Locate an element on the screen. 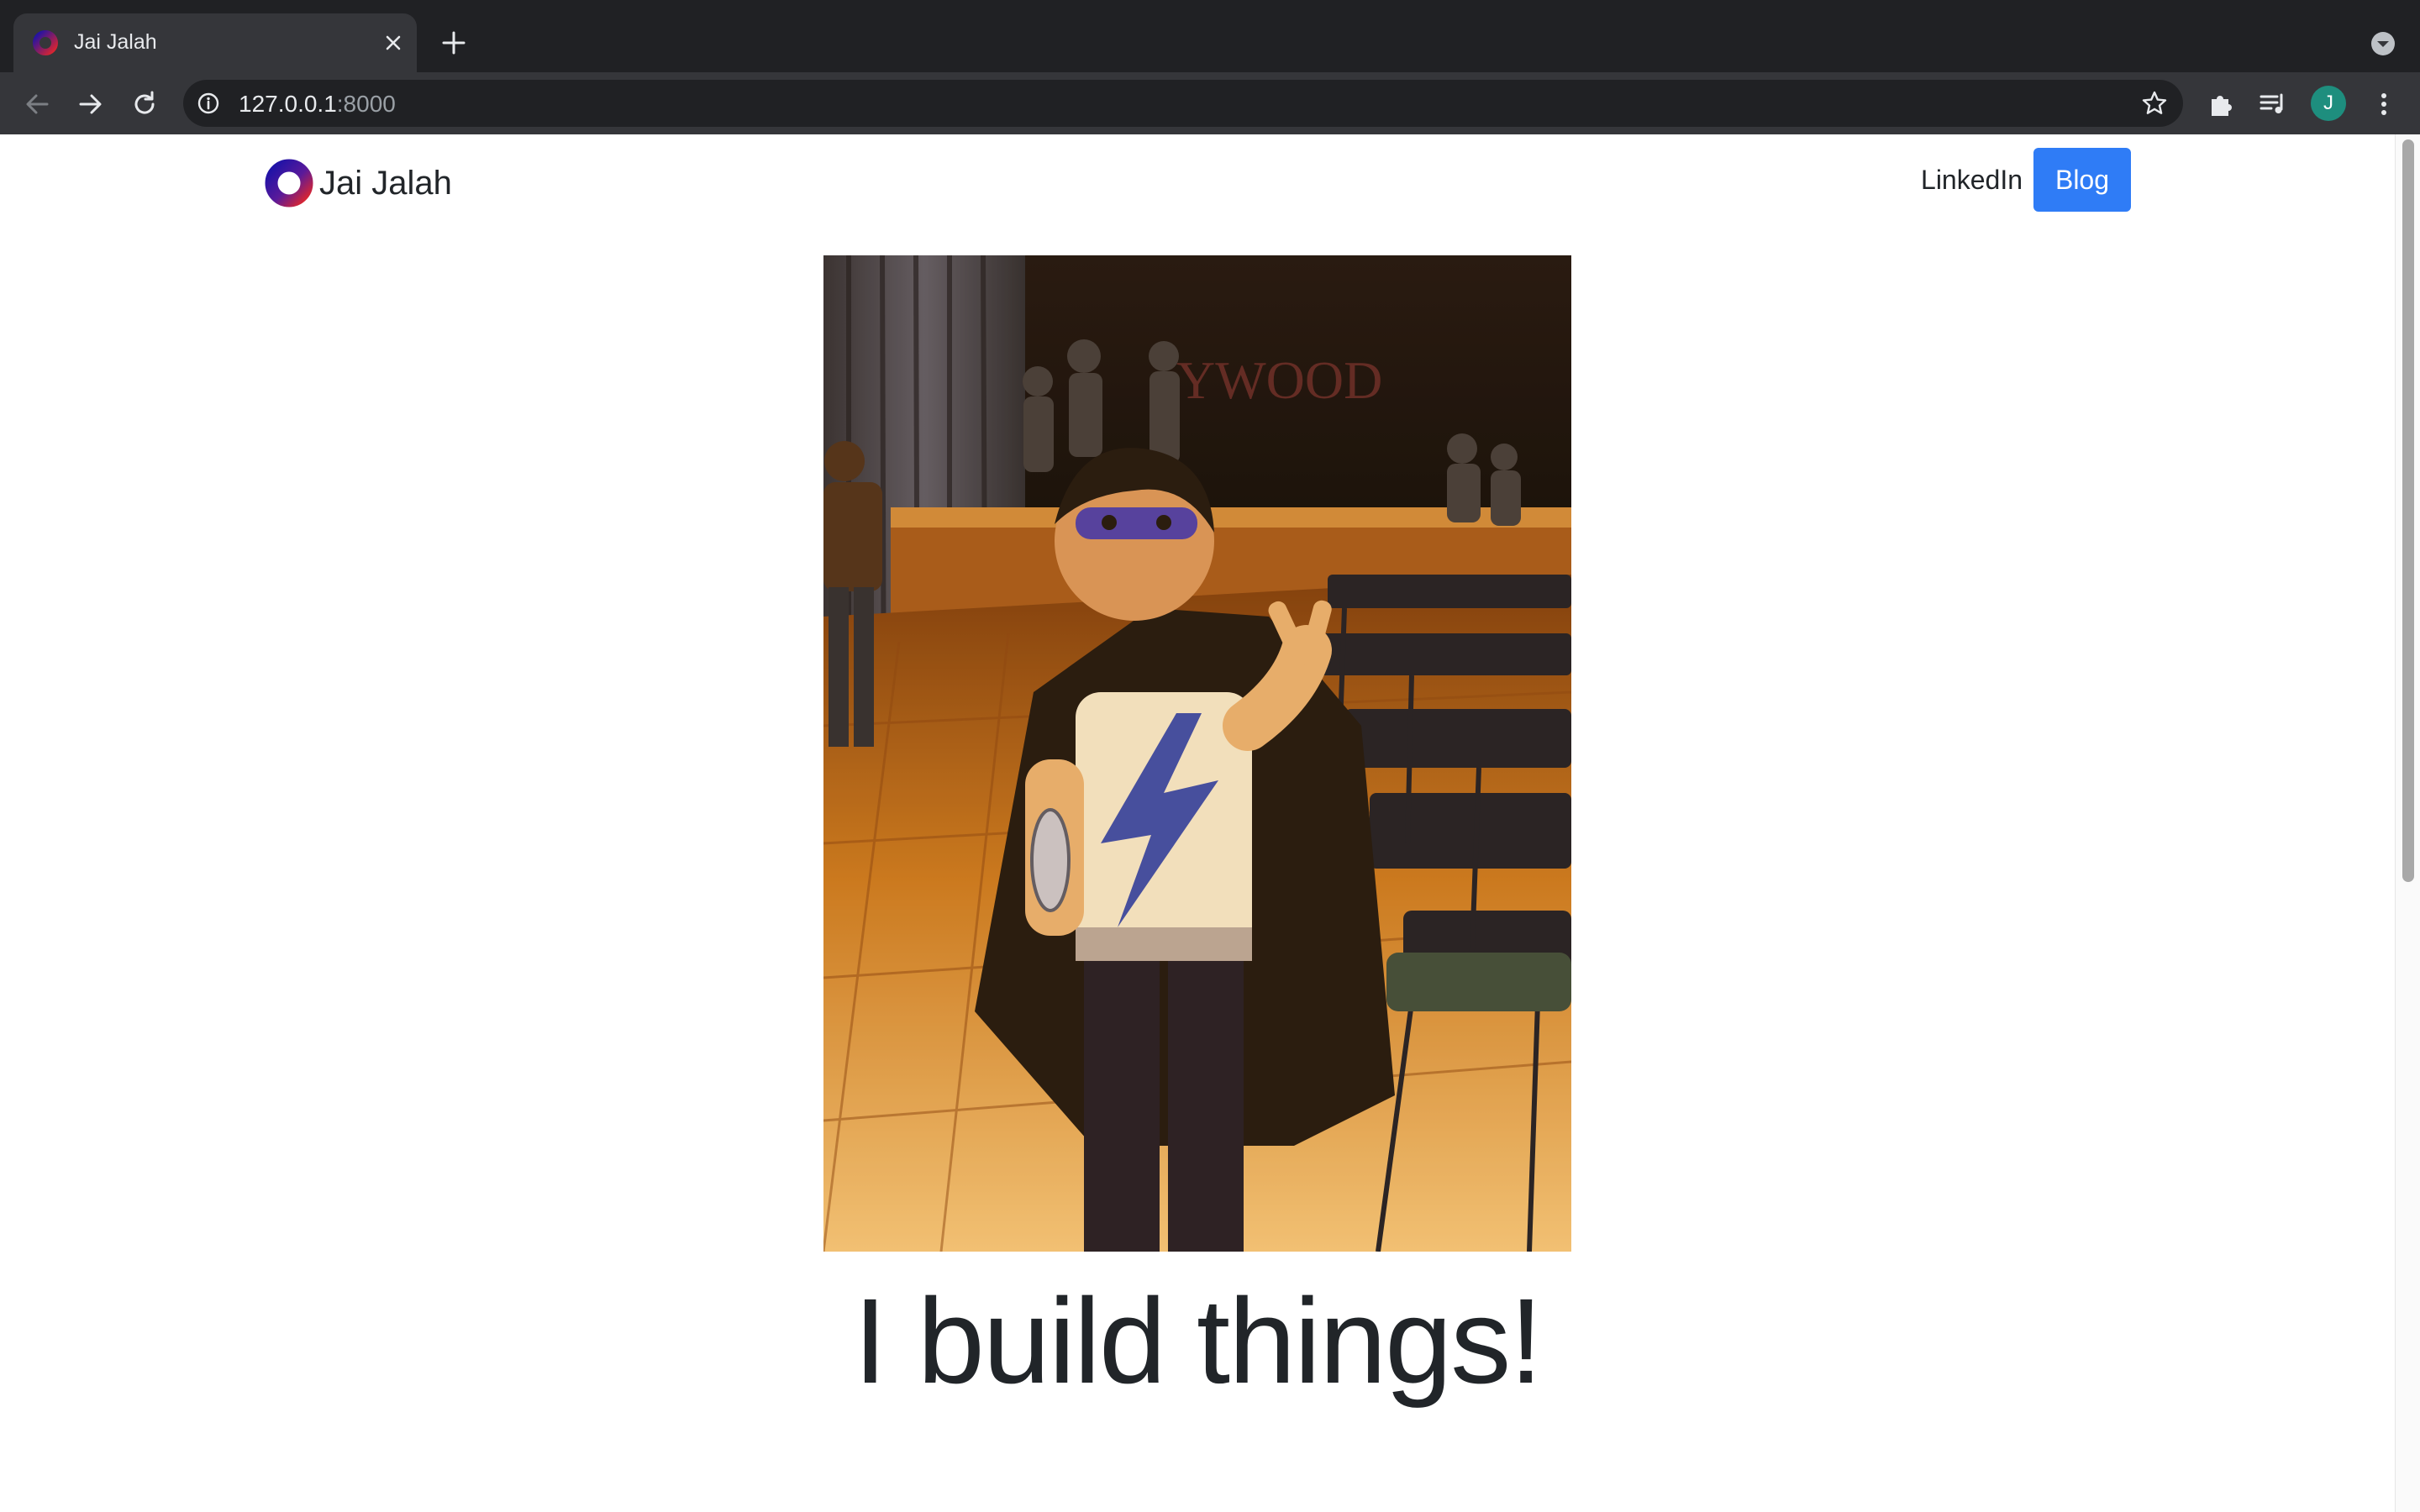  nav-link-linkedin: LinkedIn is located at coordinates (1972, 180).